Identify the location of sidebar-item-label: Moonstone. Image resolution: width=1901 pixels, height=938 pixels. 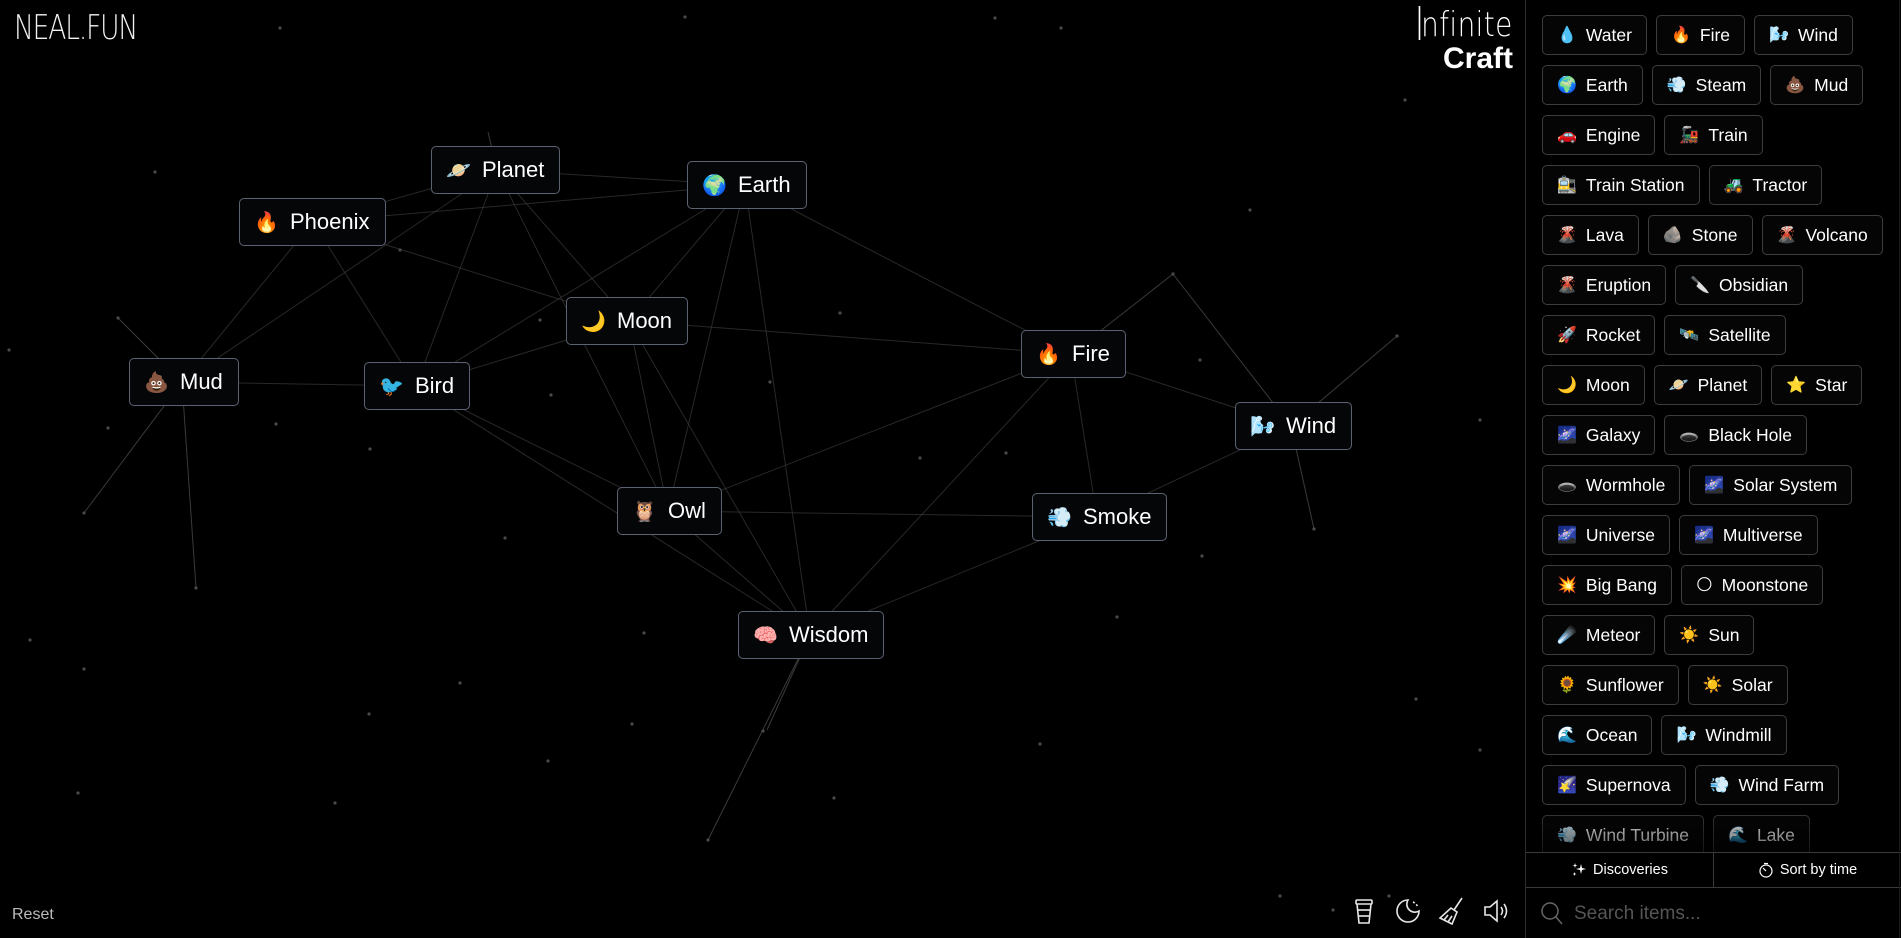
(1765, 584).